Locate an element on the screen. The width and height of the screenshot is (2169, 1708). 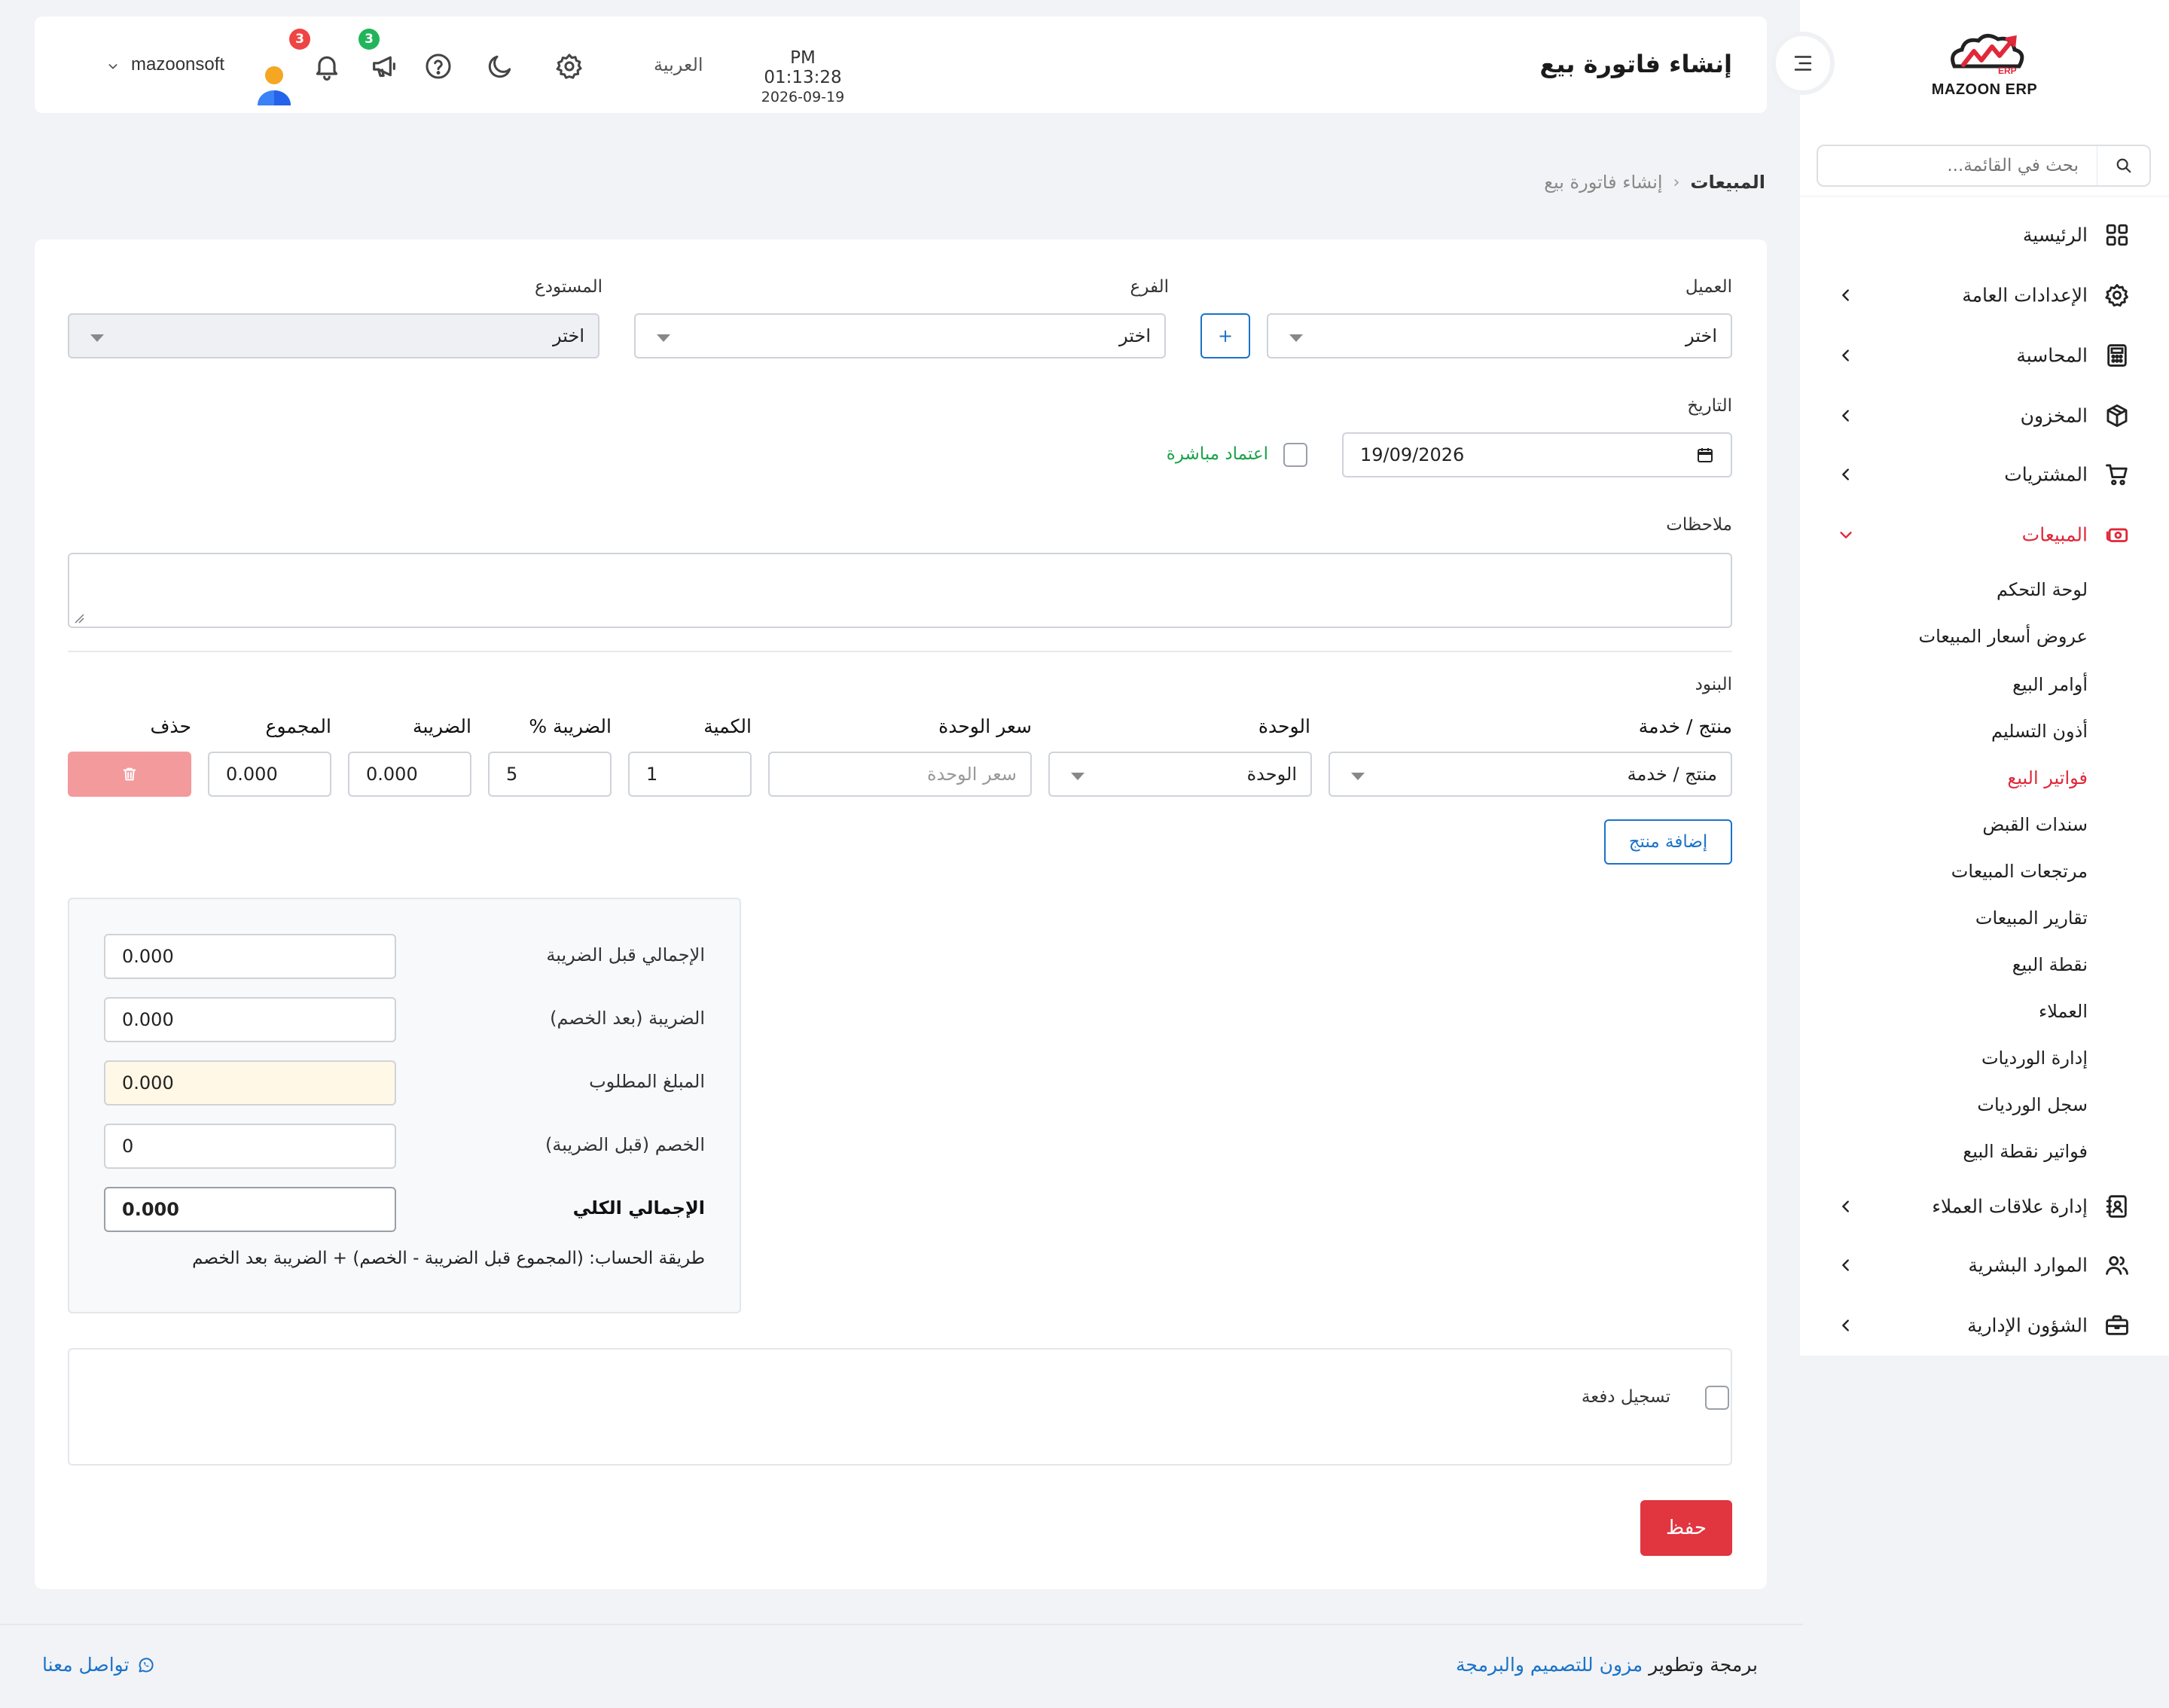
discount-input: 0 is located at coordinates (250, 1146).